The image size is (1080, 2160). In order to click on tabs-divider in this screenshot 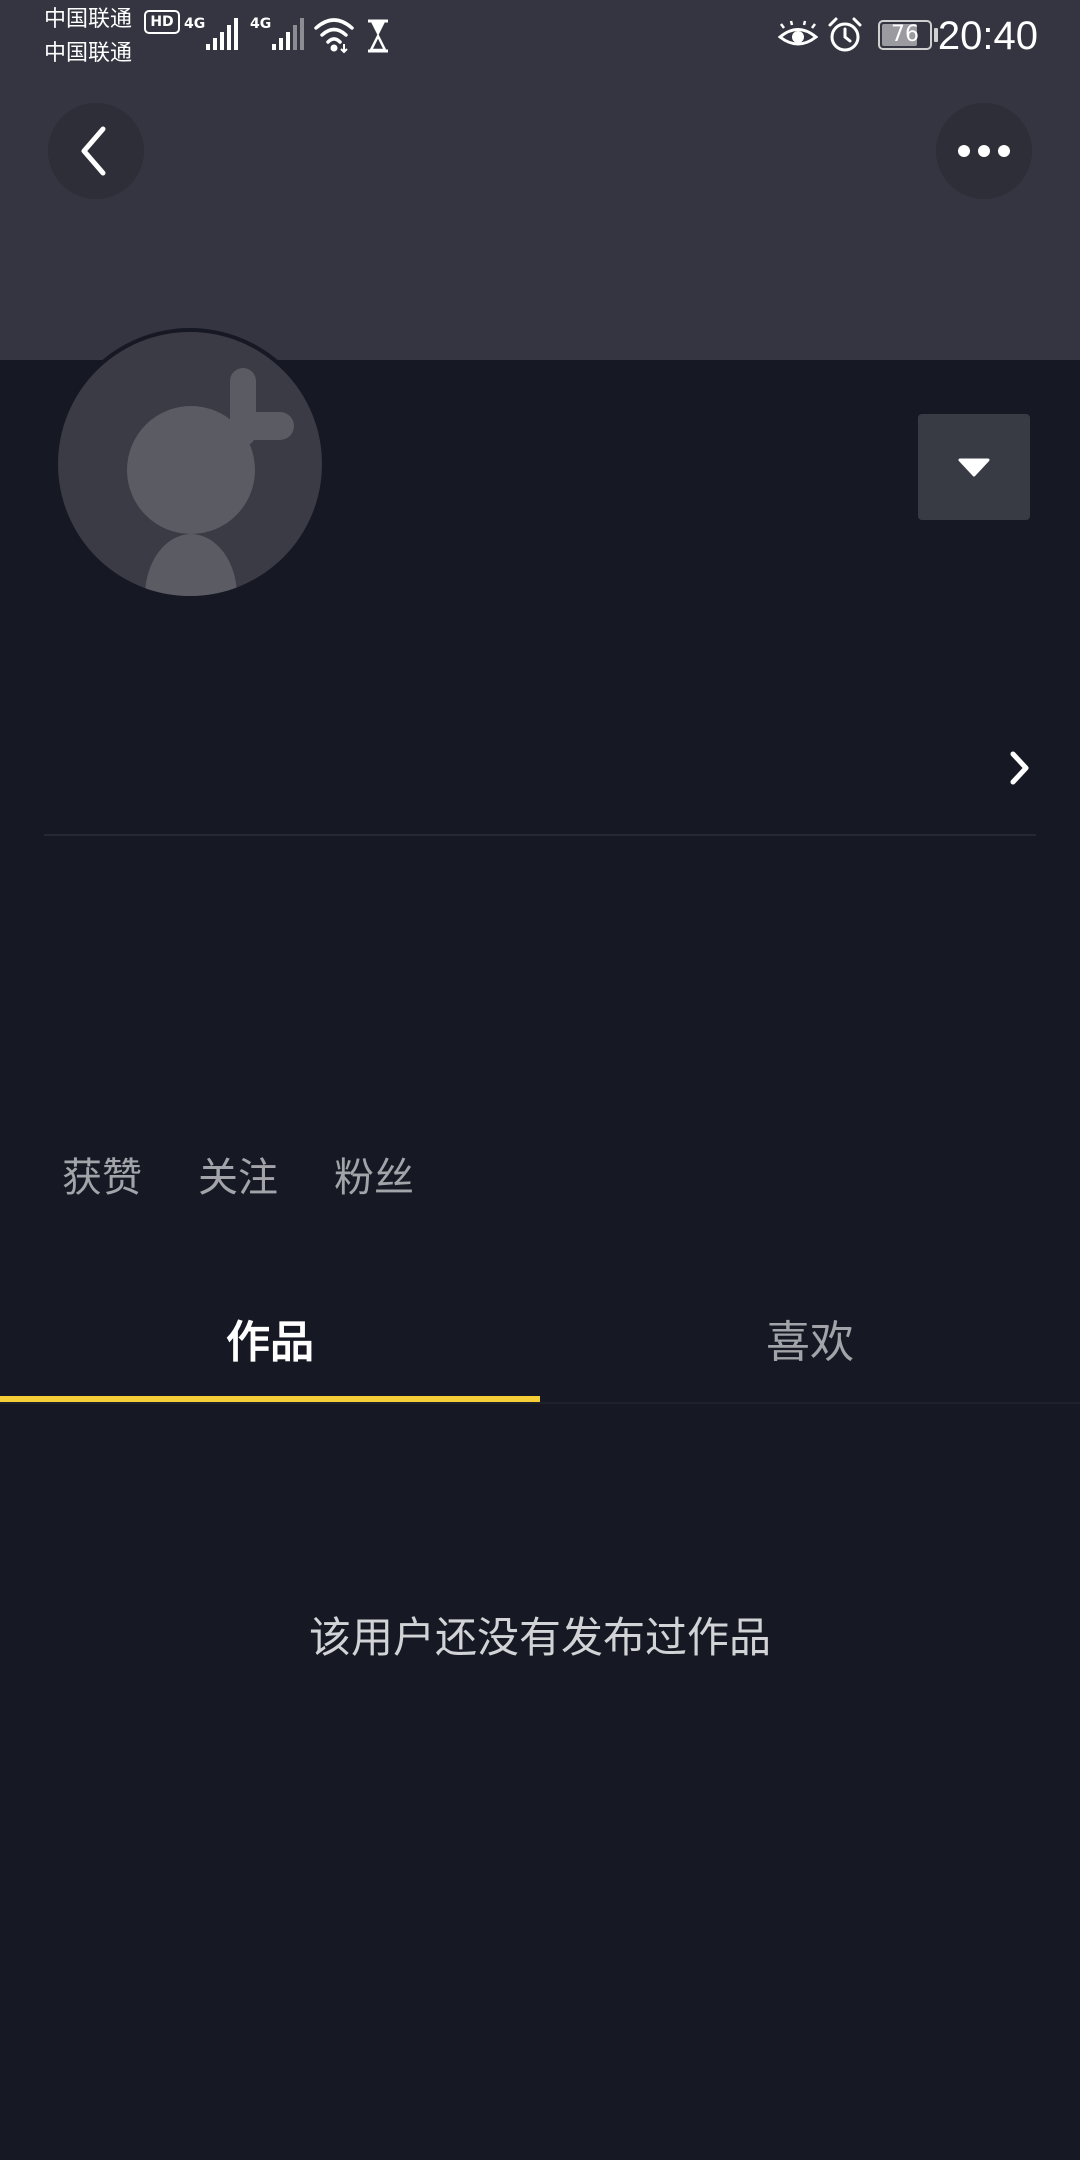, I will do `click(540, 1403)`.